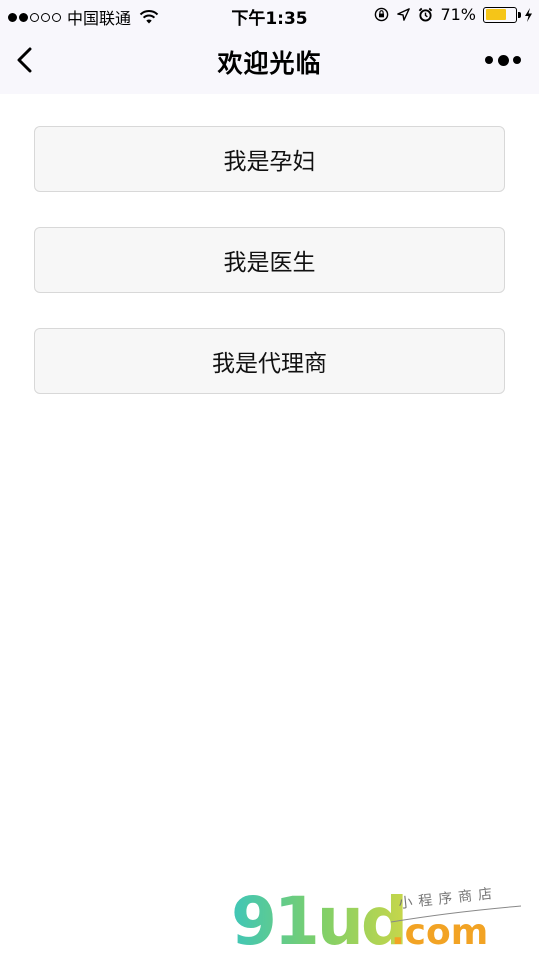 This screenshot has width=539, height=960. Describe the element at coordinates (519, 14) in the screenshot. I see `battery-tip` at that location.